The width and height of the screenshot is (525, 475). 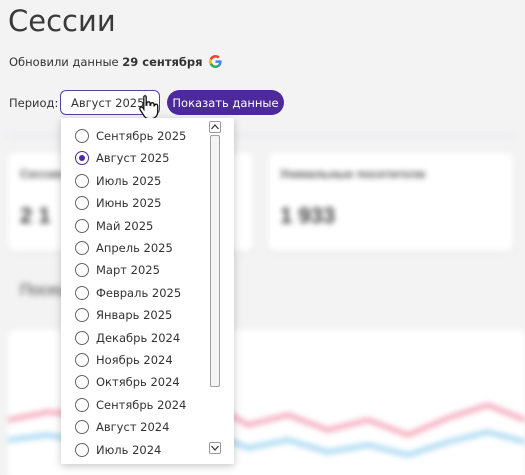 I want to click on period-option: Июль 2024, so click(x=135, y=450).